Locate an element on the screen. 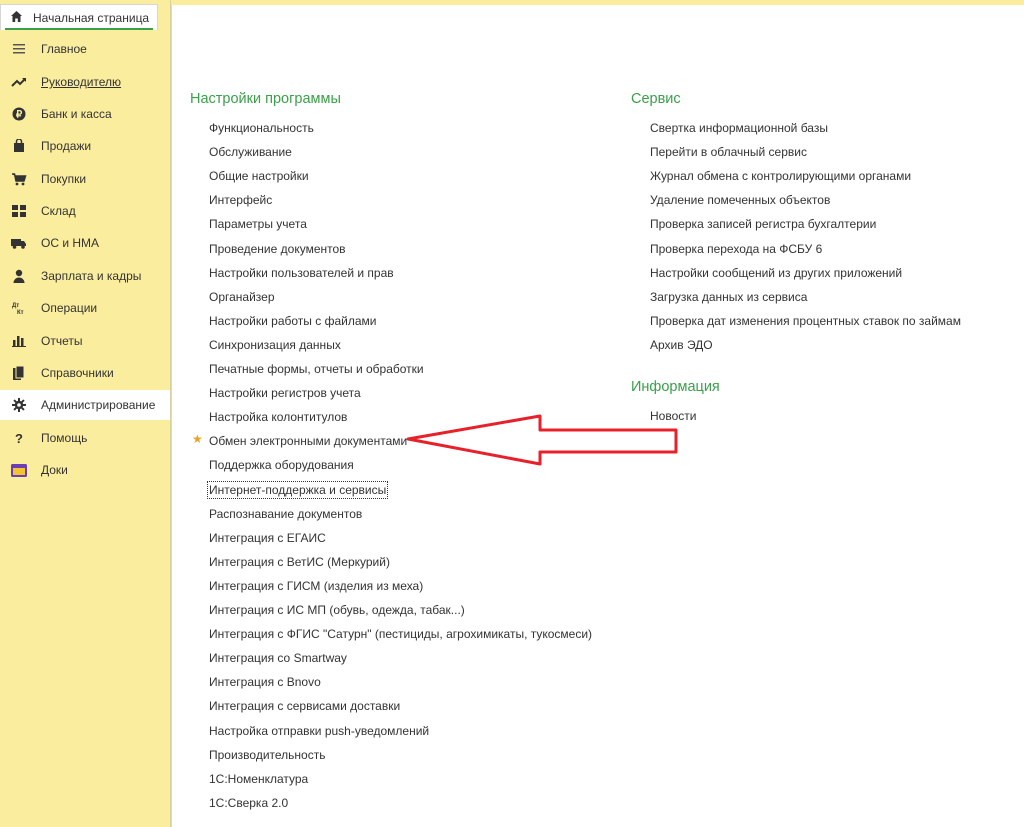 This screenshot has width=1024, height=827. menu-link: Настройки работы с файлами is located at coordinates (292, 321).